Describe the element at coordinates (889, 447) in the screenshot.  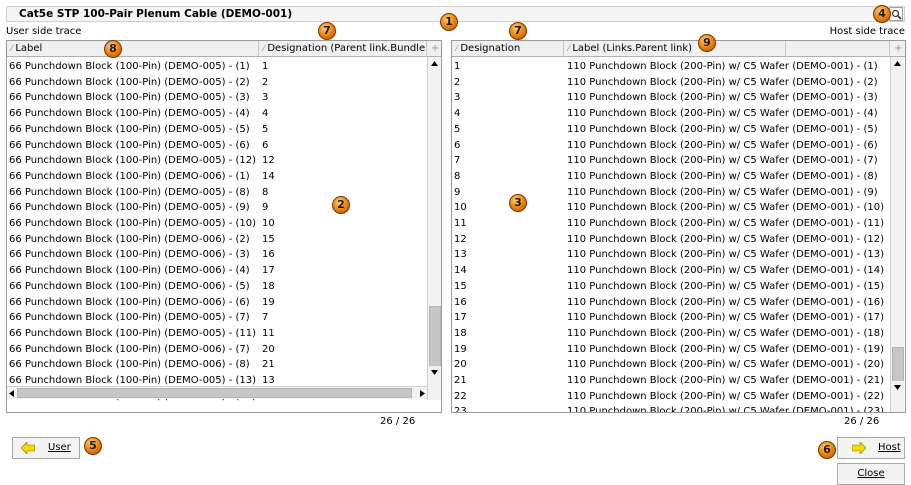
I see `host-button-label: Host` at that location.